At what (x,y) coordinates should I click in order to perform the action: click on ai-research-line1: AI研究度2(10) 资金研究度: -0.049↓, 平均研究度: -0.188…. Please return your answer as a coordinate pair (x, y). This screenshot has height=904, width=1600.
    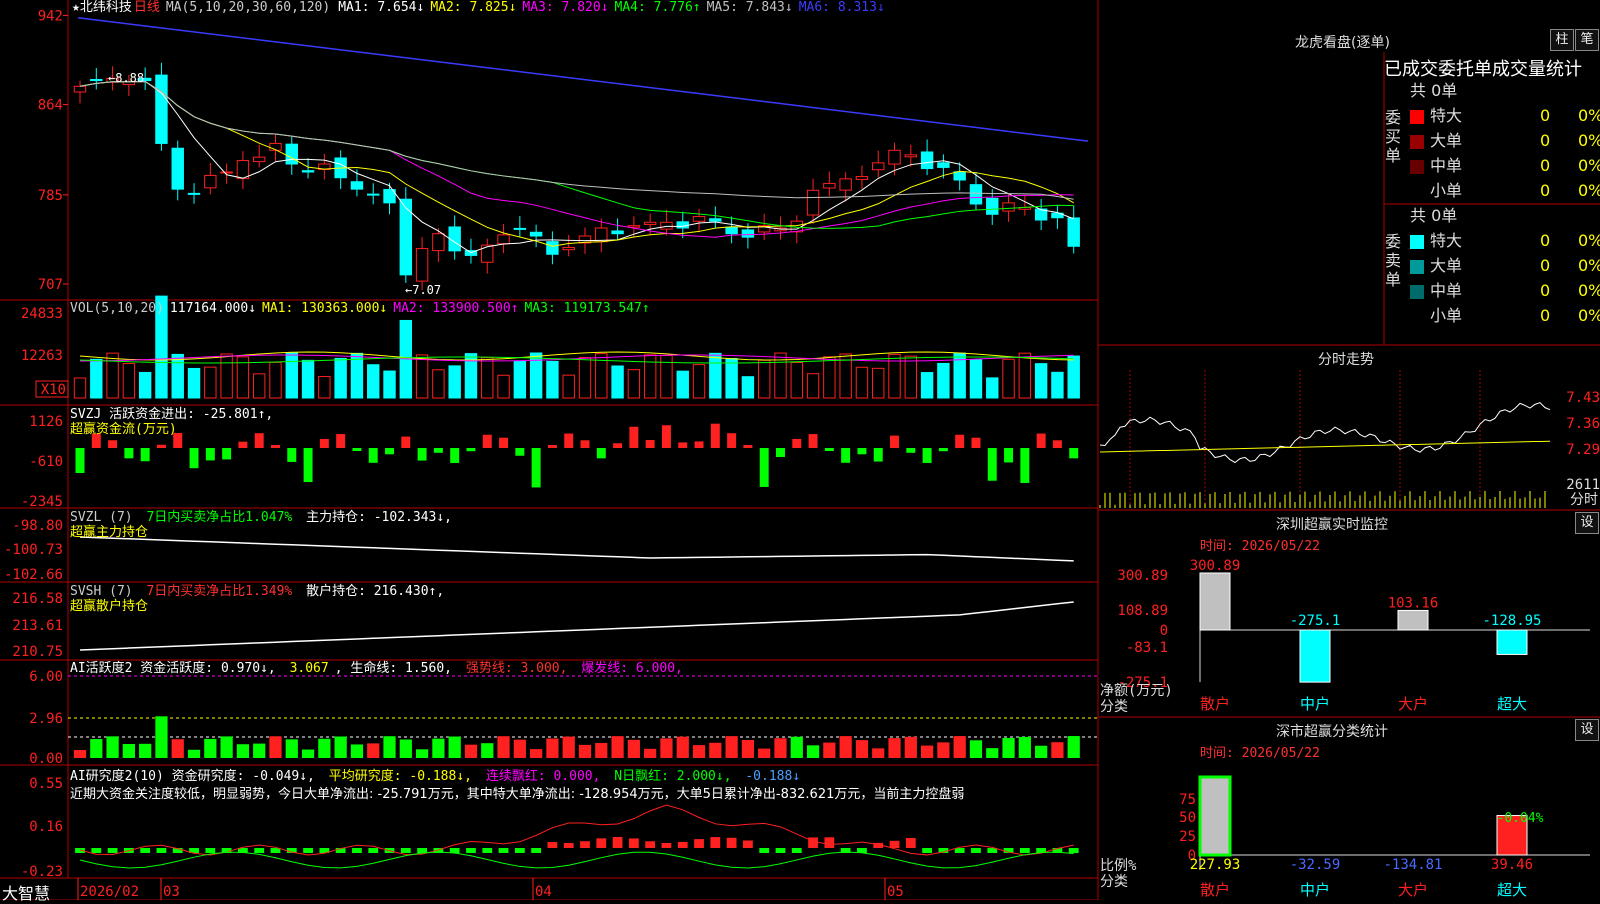
    Looking at the image, I should click on (583, 777).